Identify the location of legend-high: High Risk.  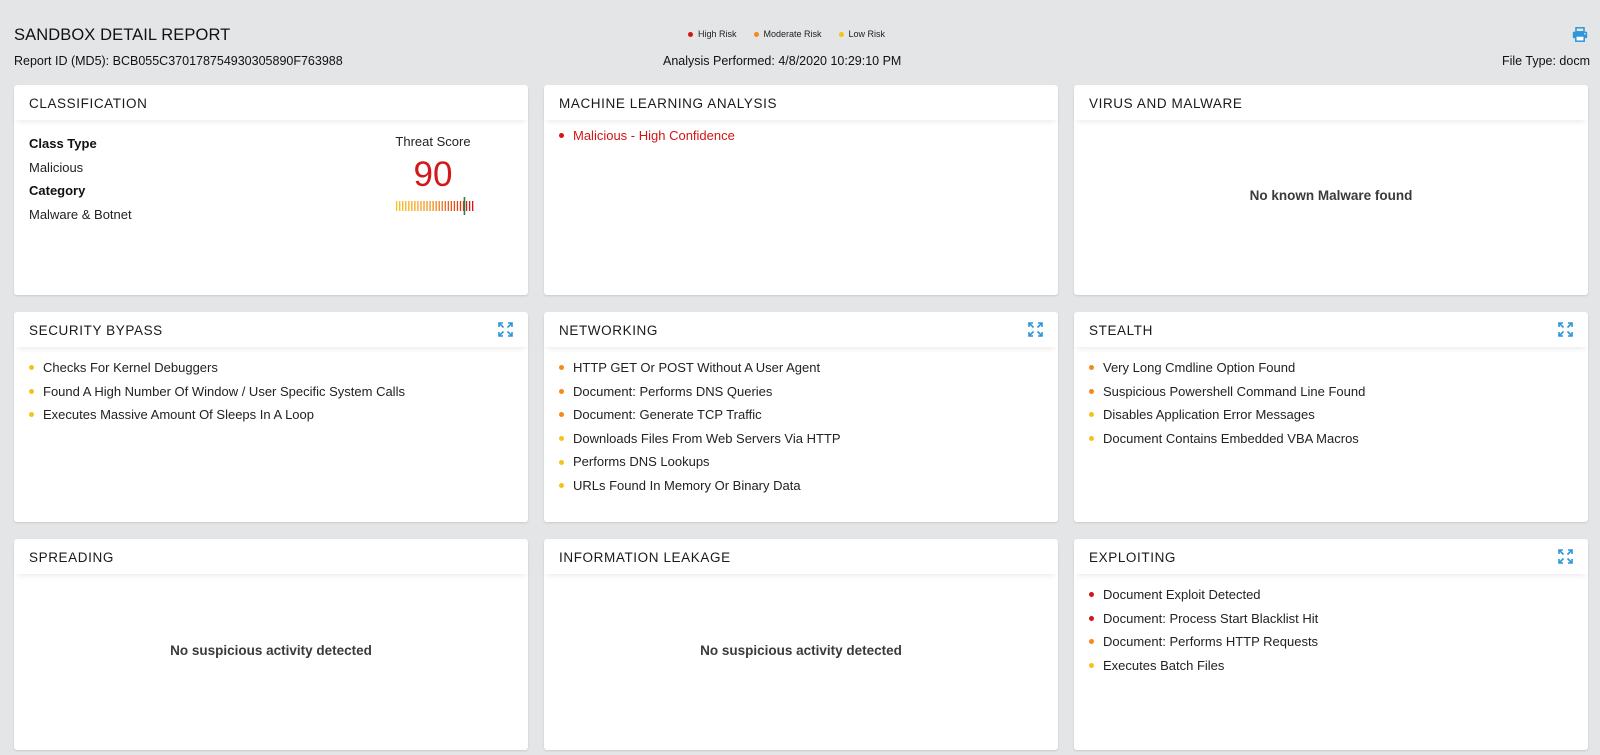
(712, 34).